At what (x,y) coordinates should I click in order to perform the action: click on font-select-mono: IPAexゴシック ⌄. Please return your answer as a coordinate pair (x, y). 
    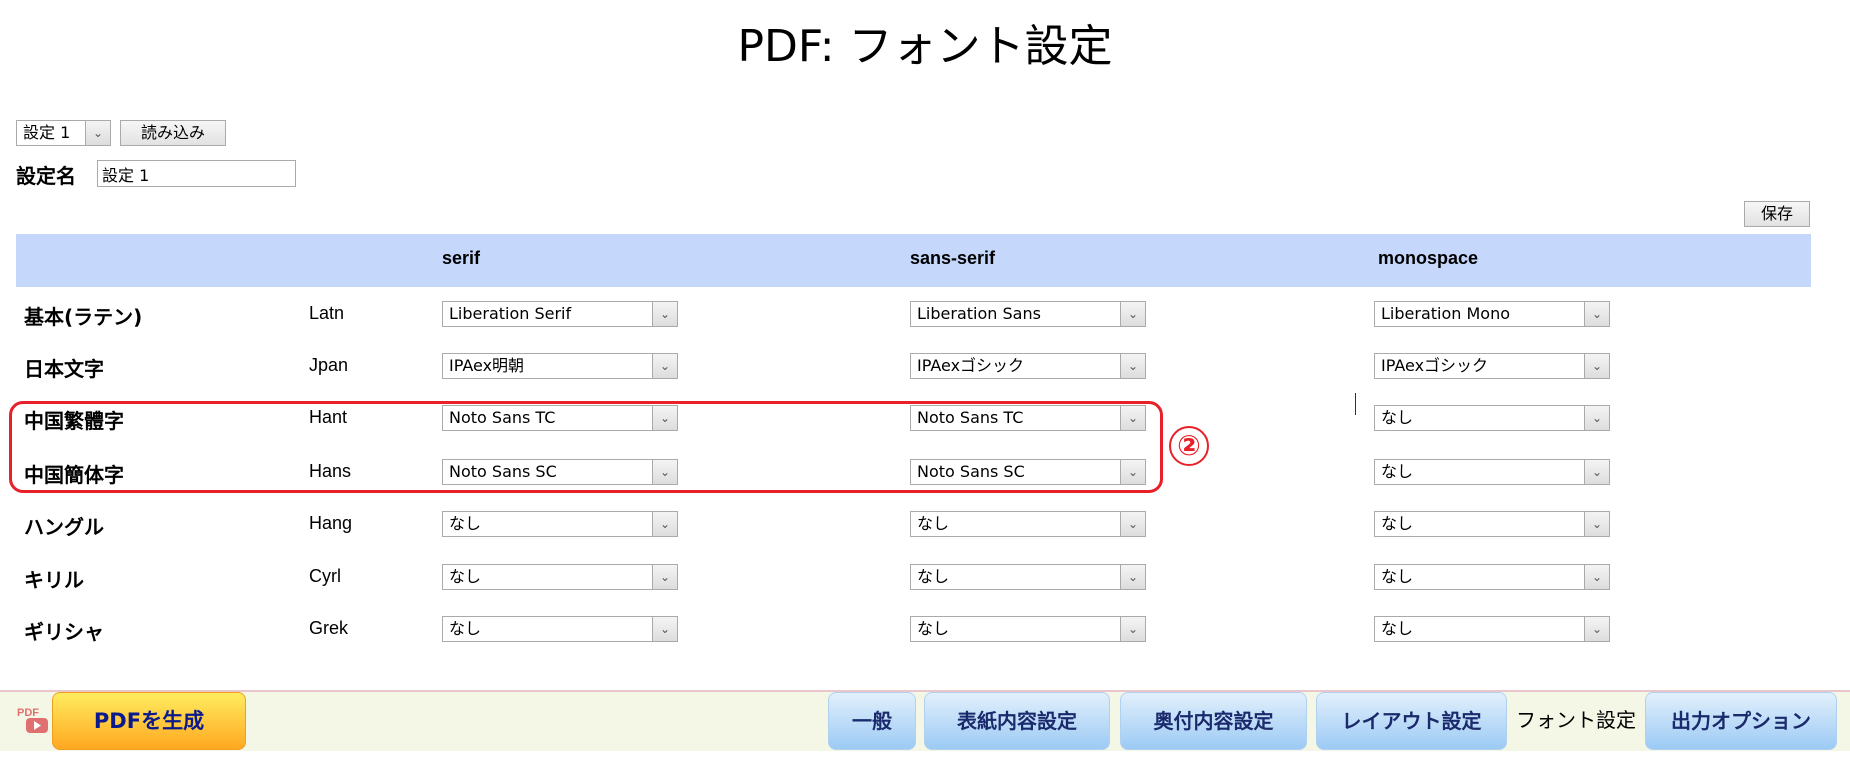
    Looking at the image, I should click on (1492, 366).